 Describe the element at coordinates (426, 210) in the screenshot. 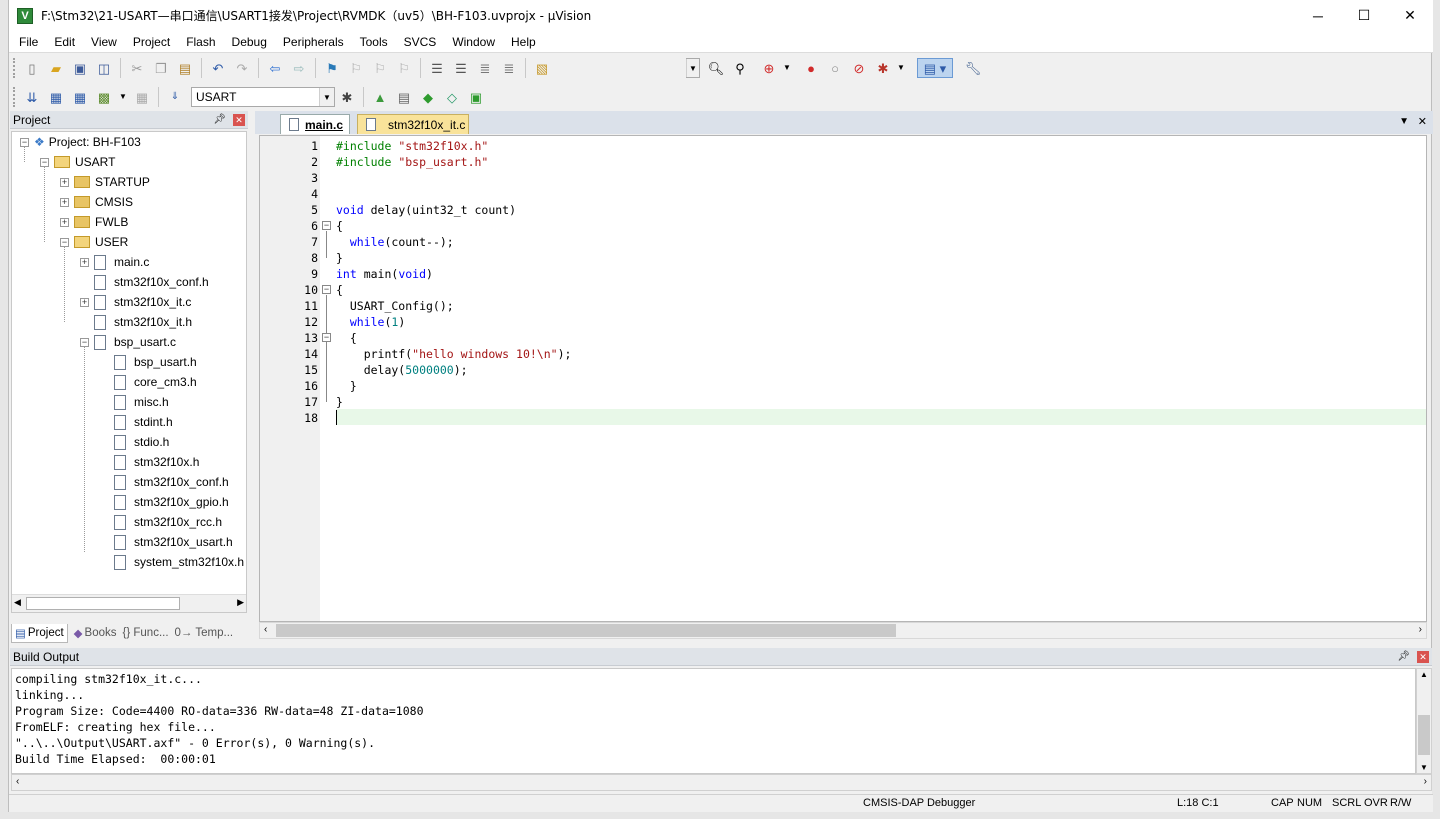

I see `code-line: void delay(uint32_t count)` at that location.